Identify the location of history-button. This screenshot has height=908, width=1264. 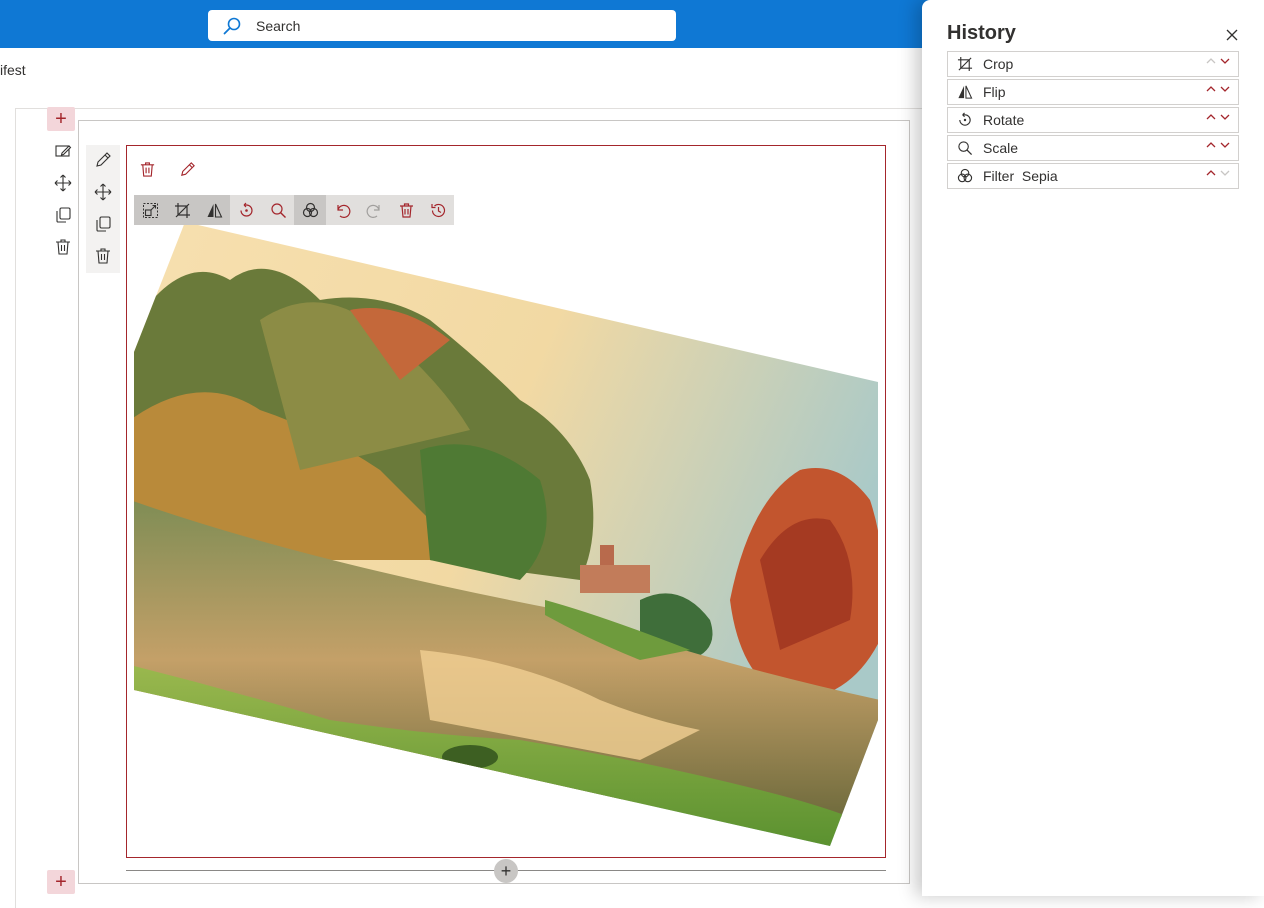
(438, 210).